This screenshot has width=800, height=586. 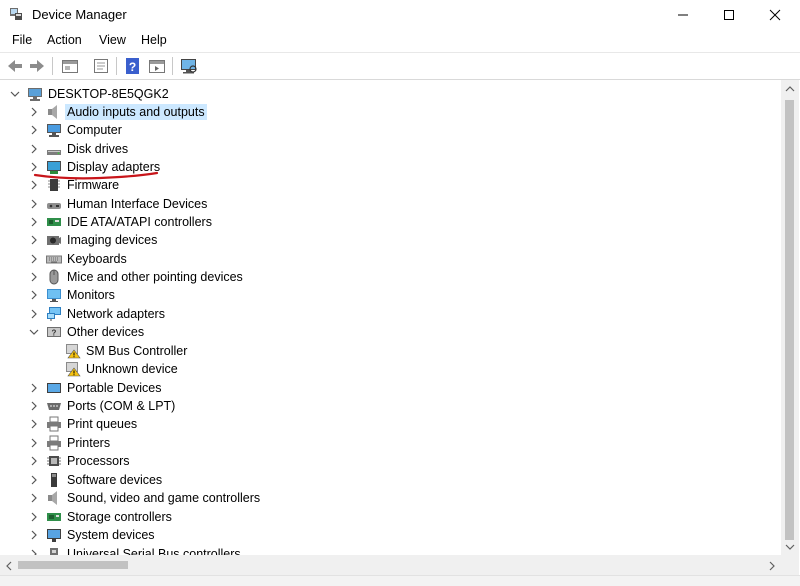 What do you see at coordinates (101, 66) in the screenshot?
I see `update-driver-button` at bounding box center [101, 66].